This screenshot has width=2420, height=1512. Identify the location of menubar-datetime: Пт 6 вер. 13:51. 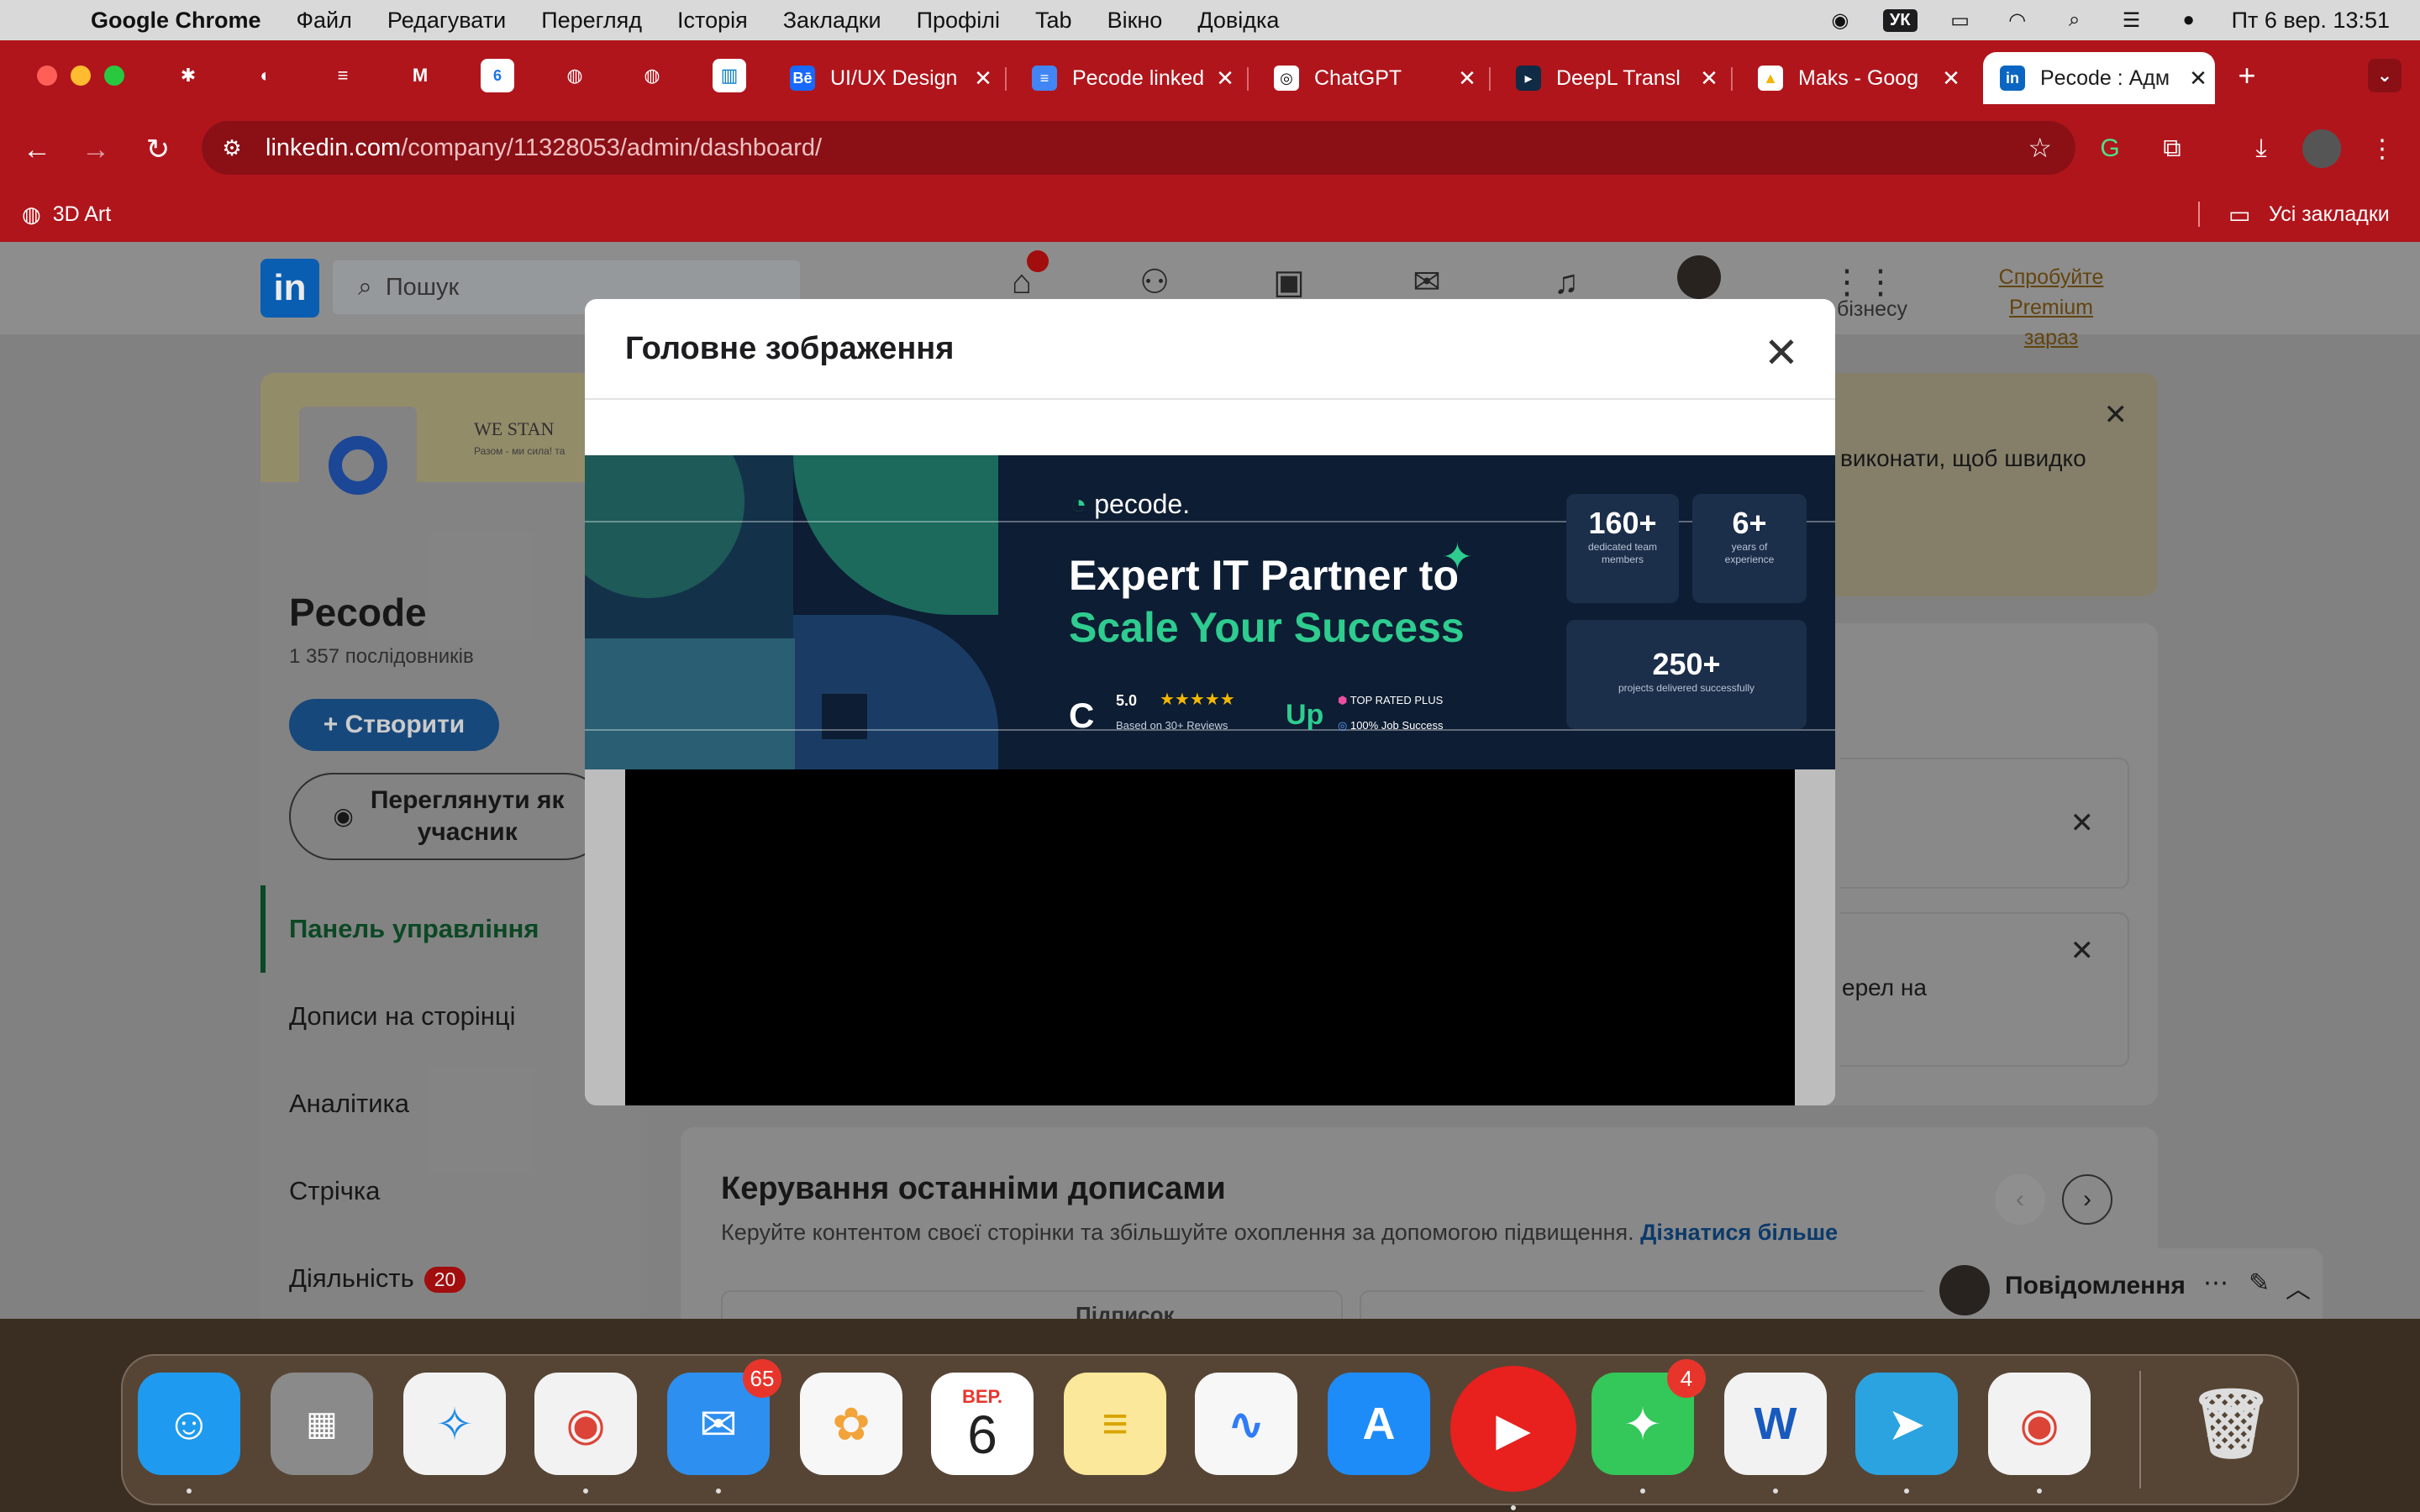
(2311, 21).